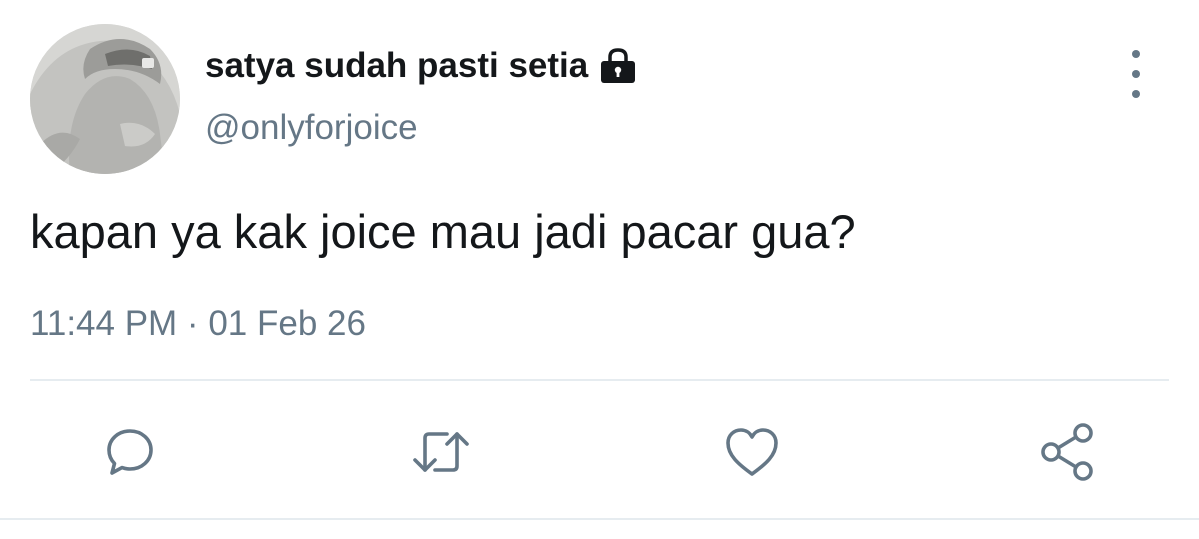 The height and width of the screenshot is (539, 1199). I want to click on share-icon, so click(1067, 452).